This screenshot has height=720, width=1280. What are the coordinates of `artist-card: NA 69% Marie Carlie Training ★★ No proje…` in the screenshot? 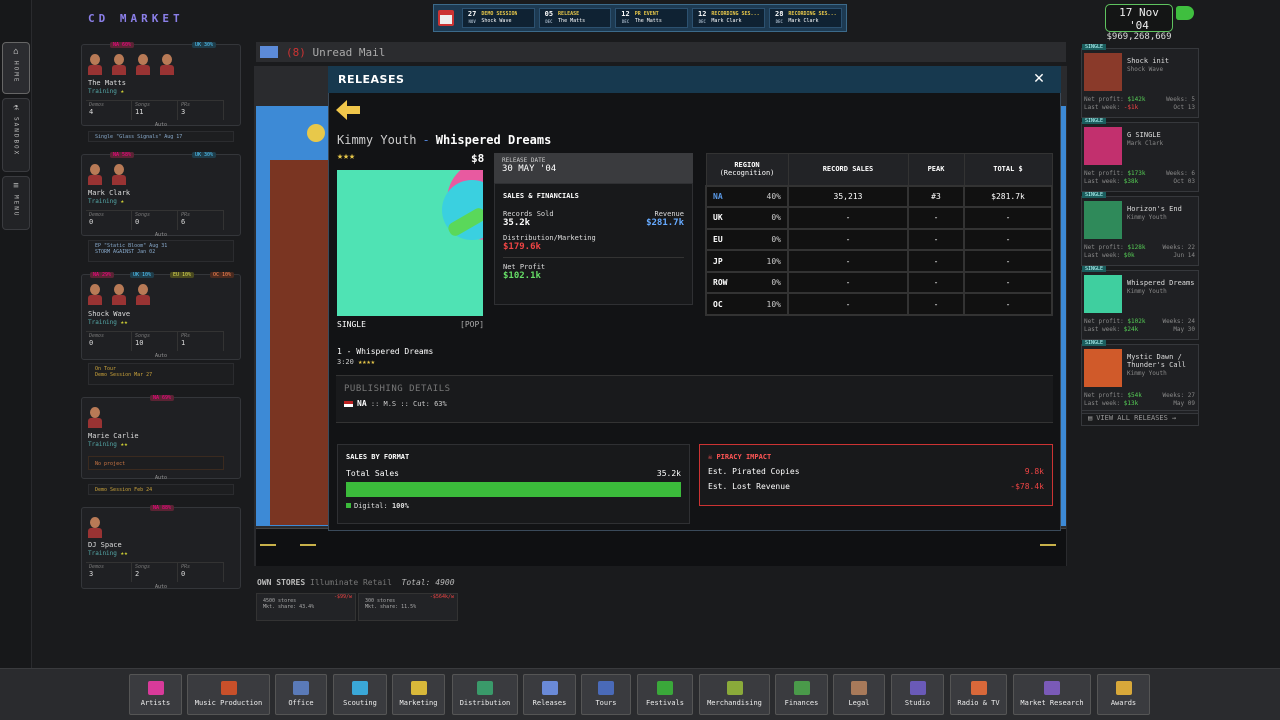 It's located at (161, 438).